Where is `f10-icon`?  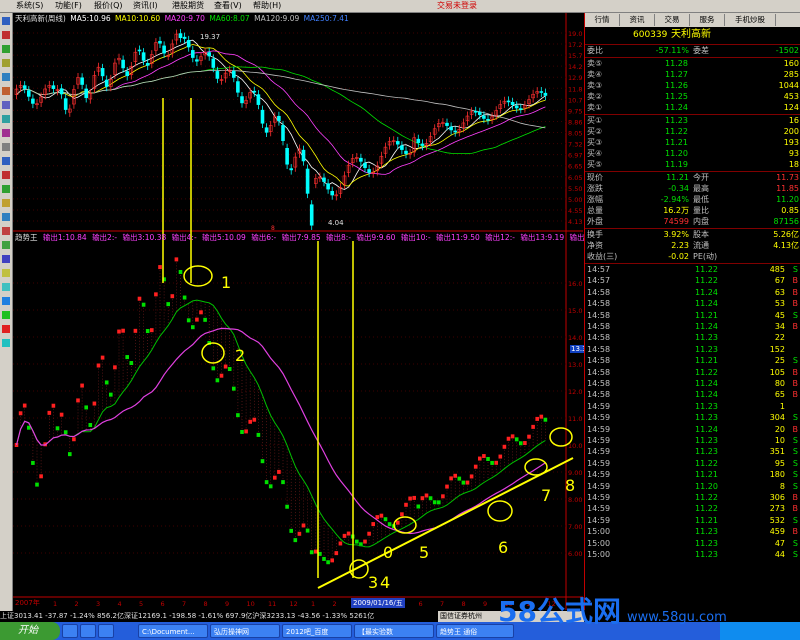
f10-icon is located at coordinates (6, 105).